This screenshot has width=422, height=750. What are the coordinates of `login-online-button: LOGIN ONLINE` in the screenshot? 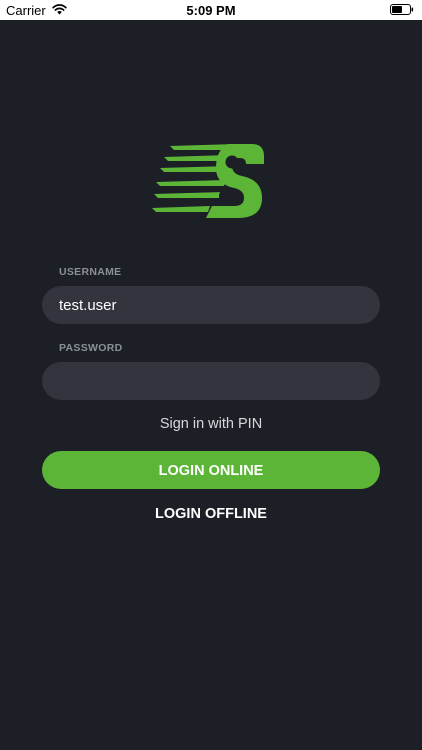 It's located at (211, 470).